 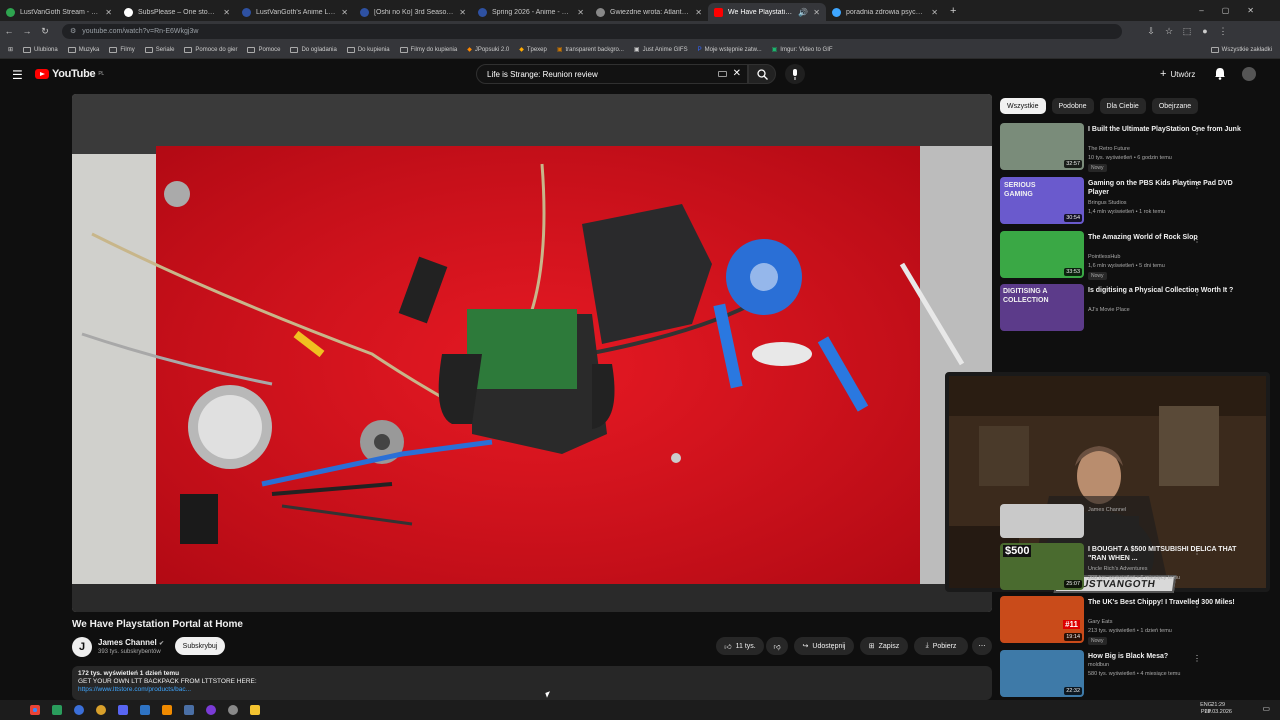 What do you see at coordinates (413, 12) in the screenshot?
I see `browser-tab: [Oshi no Ko] 3rd Season ([Oshi✕` at bounding box center [413, 12].